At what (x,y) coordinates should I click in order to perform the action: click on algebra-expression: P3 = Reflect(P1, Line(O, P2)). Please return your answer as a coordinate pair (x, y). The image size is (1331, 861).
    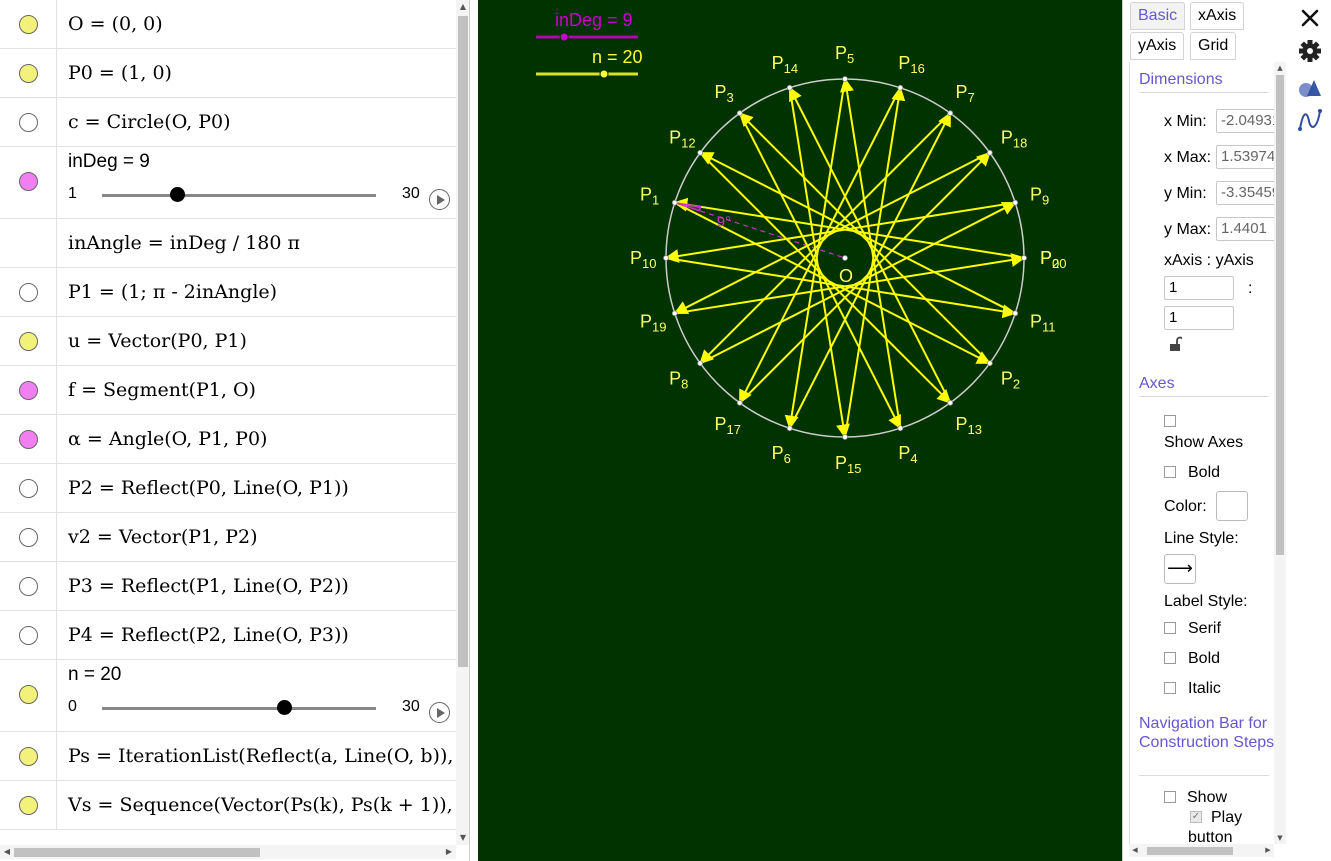
    Looking at the image, I should click on (208, 586).